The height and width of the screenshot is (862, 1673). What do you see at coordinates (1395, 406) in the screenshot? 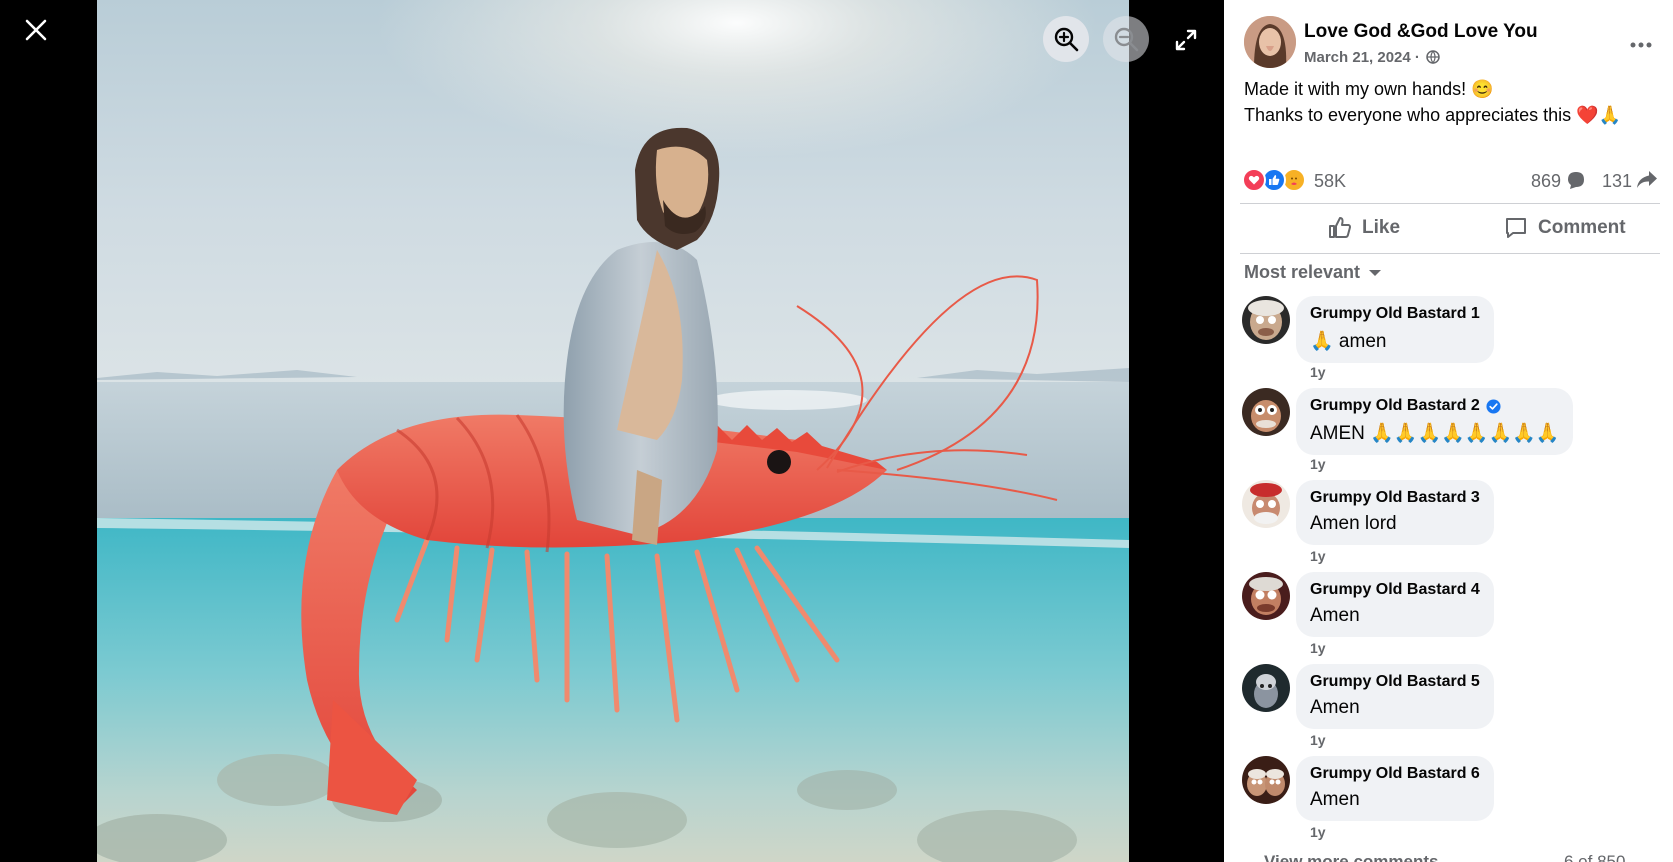
I see `comment-author: Grumpy Old Bastard 2` at bounding box center [1395, 406].